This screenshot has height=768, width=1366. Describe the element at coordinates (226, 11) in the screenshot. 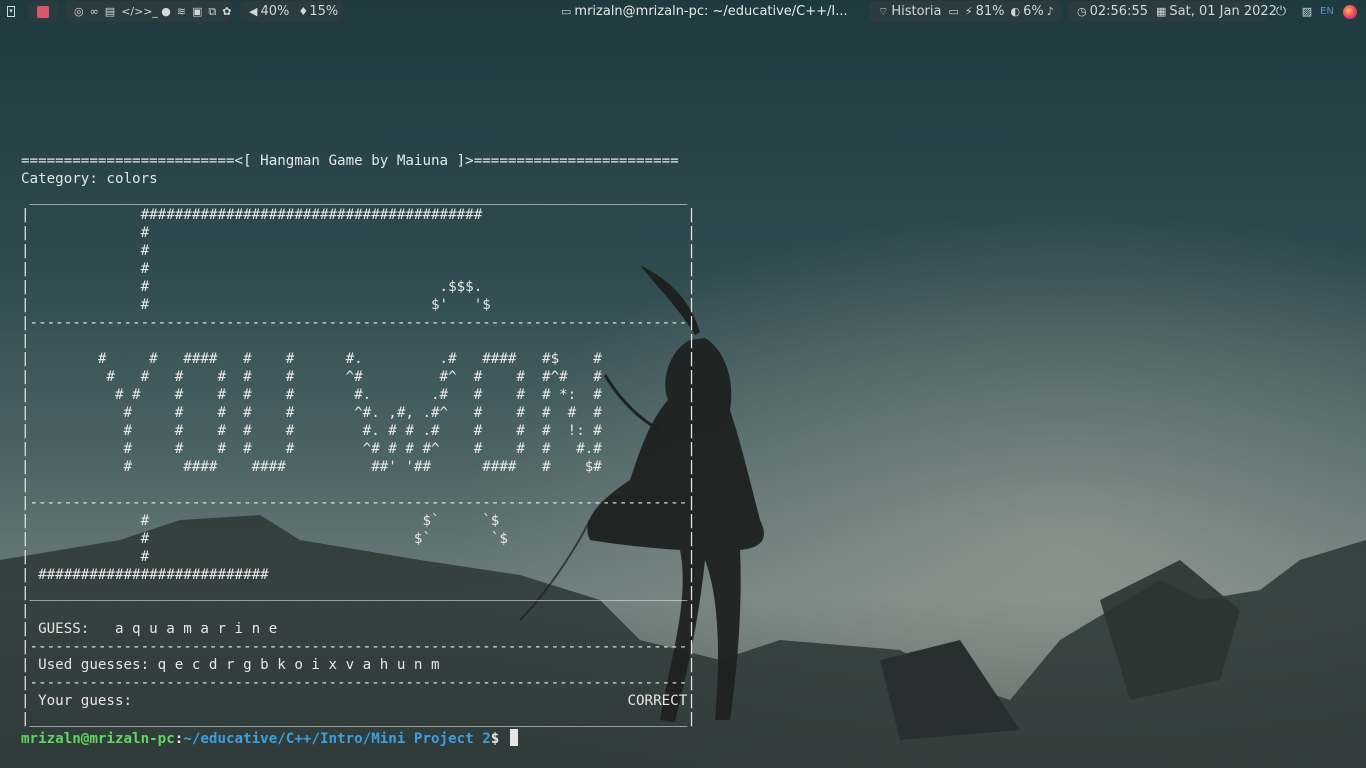

I see `settings-icon: ✿` at that location.